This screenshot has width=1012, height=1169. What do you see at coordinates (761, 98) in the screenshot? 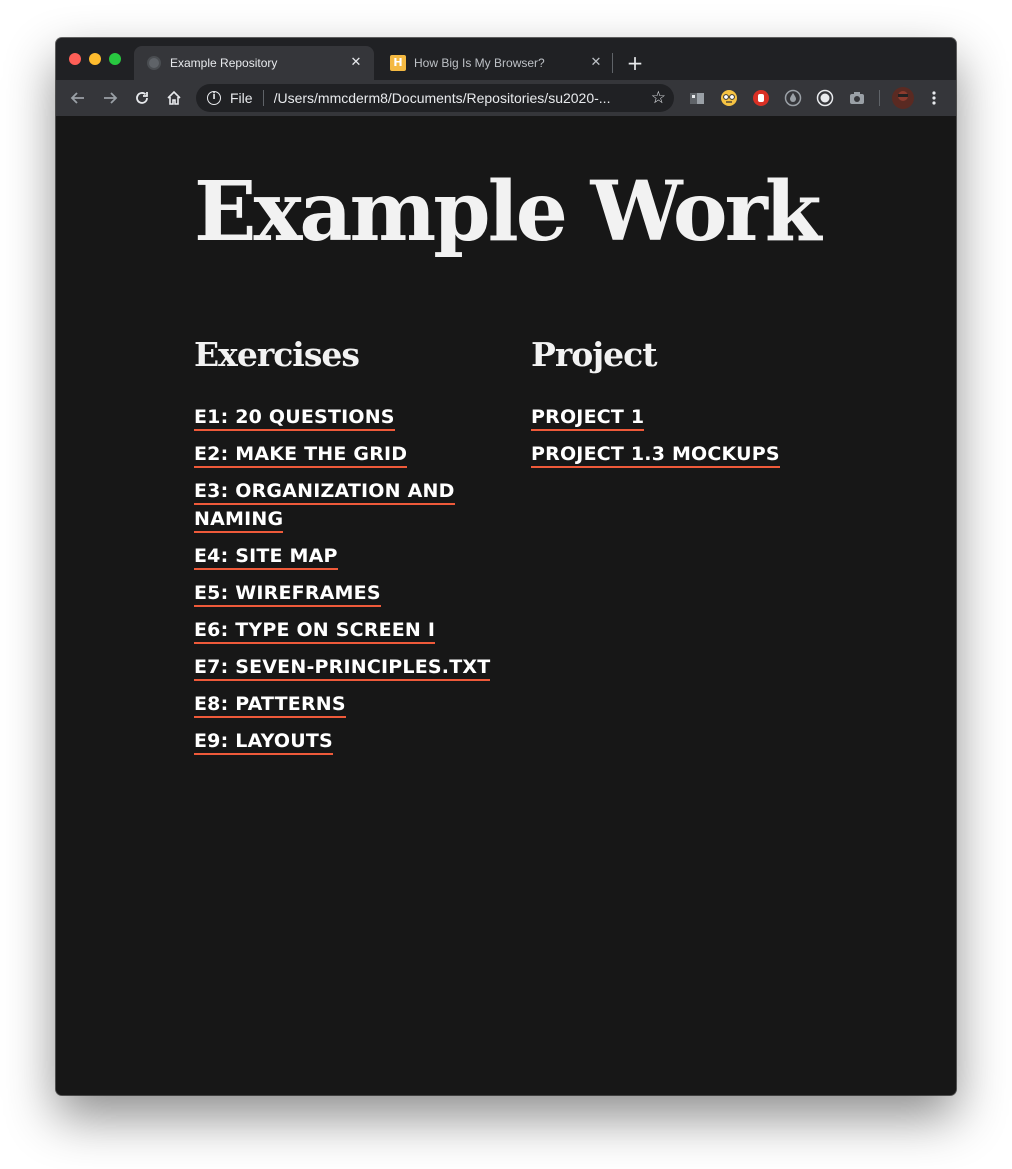
I see `stop-hand-extension-icon` at bounding box center [761, 98].